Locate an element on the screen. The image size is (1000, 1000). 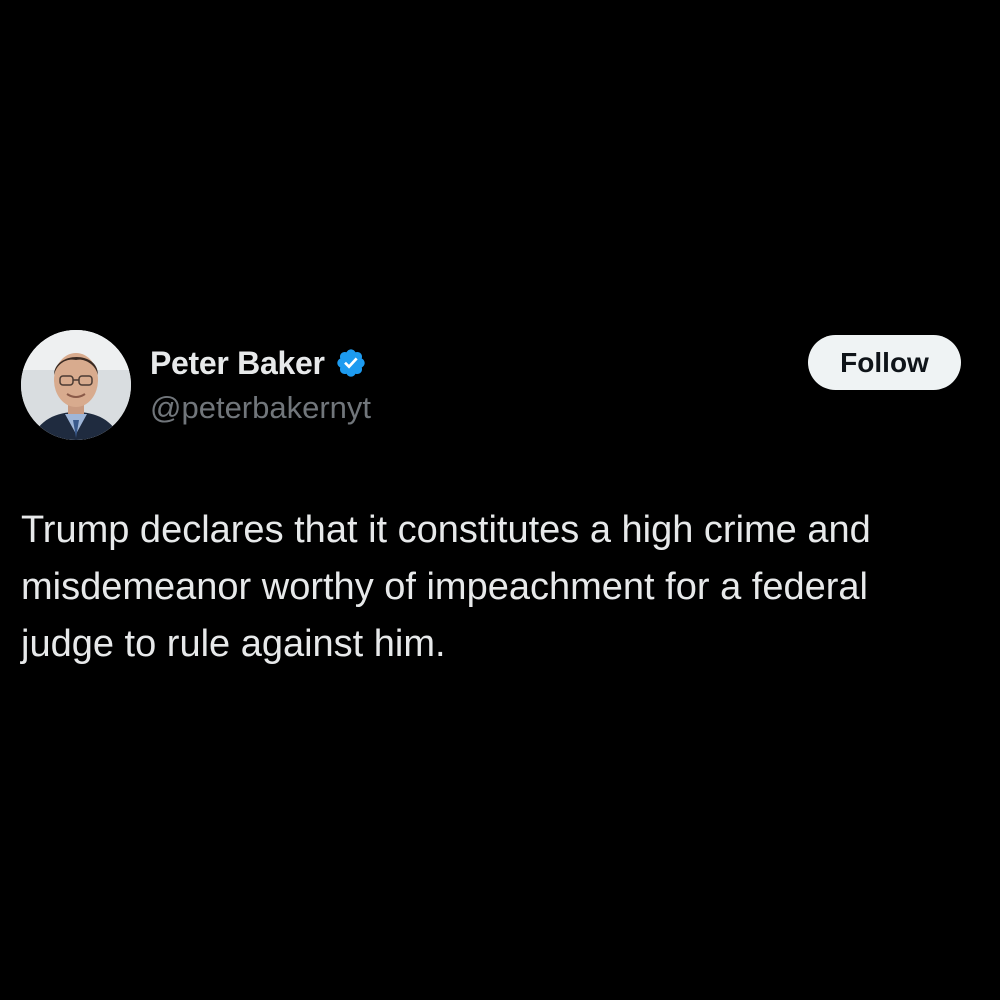
avatar-photo is located at coordinates (76, 385).